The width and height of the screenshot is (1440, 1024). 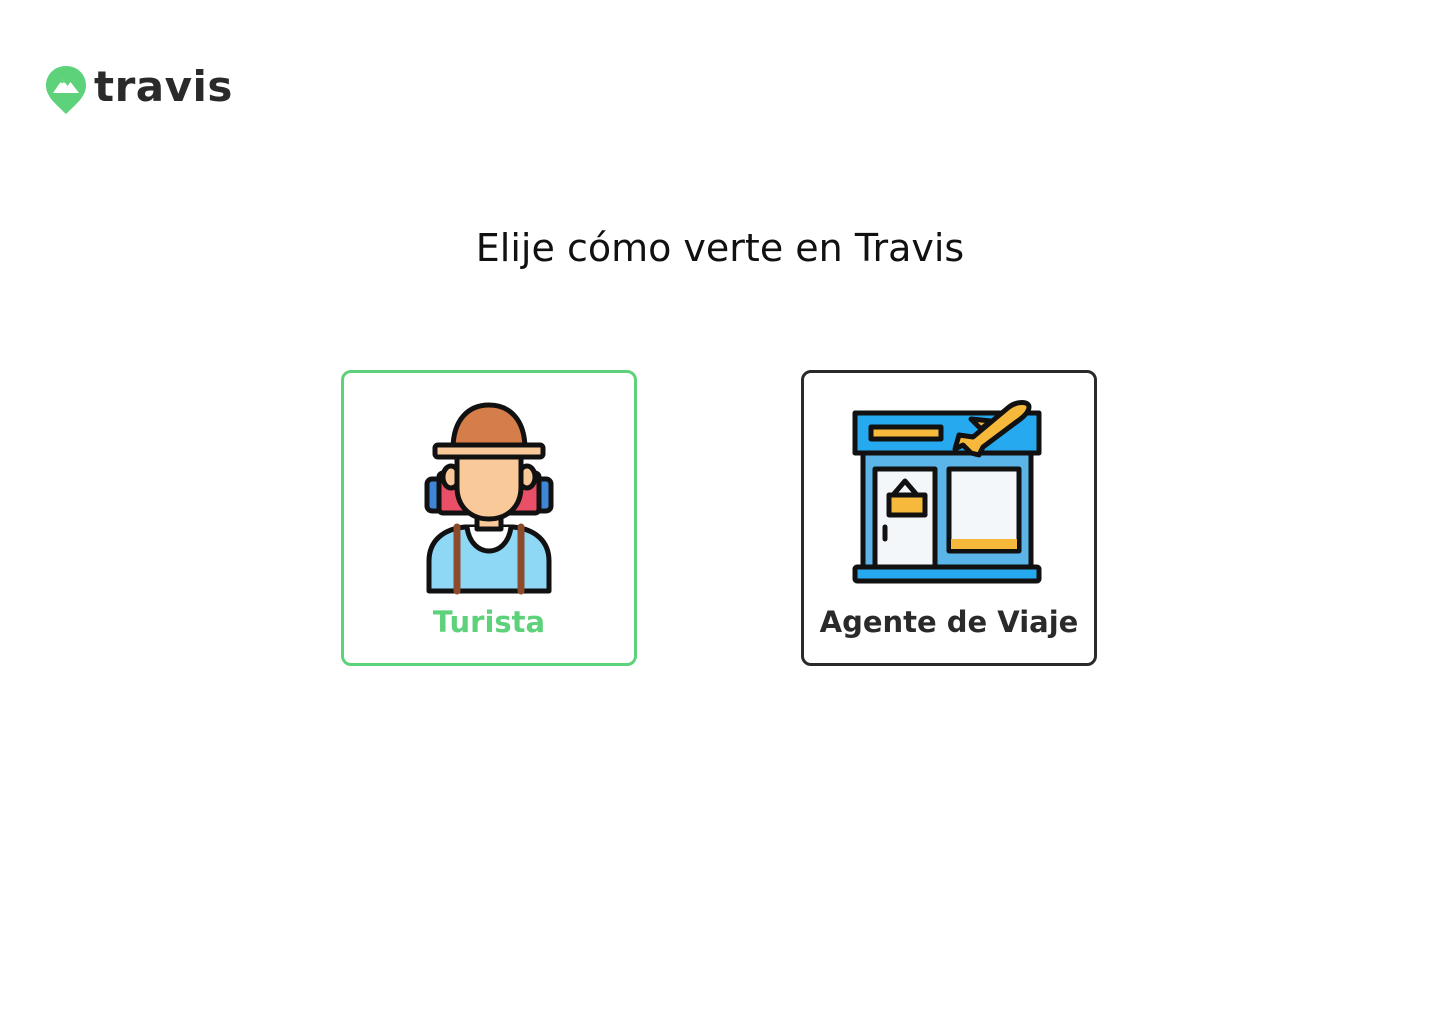 I want to click on option-label-turista: Turista, so click(x=489, y=622).